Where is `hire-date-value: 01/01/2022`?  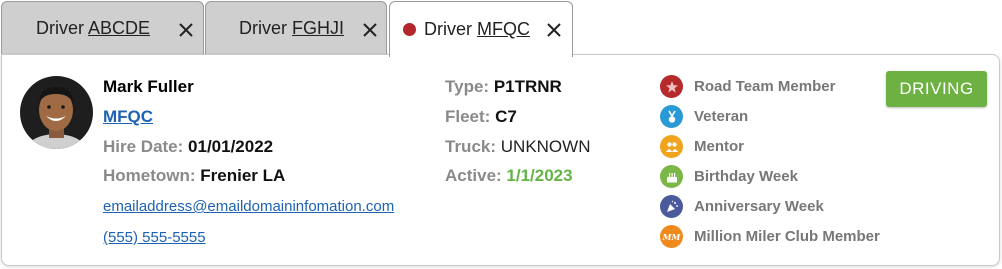
hire-date-value: 01/01/2022 is located at coordinates (231, 146).